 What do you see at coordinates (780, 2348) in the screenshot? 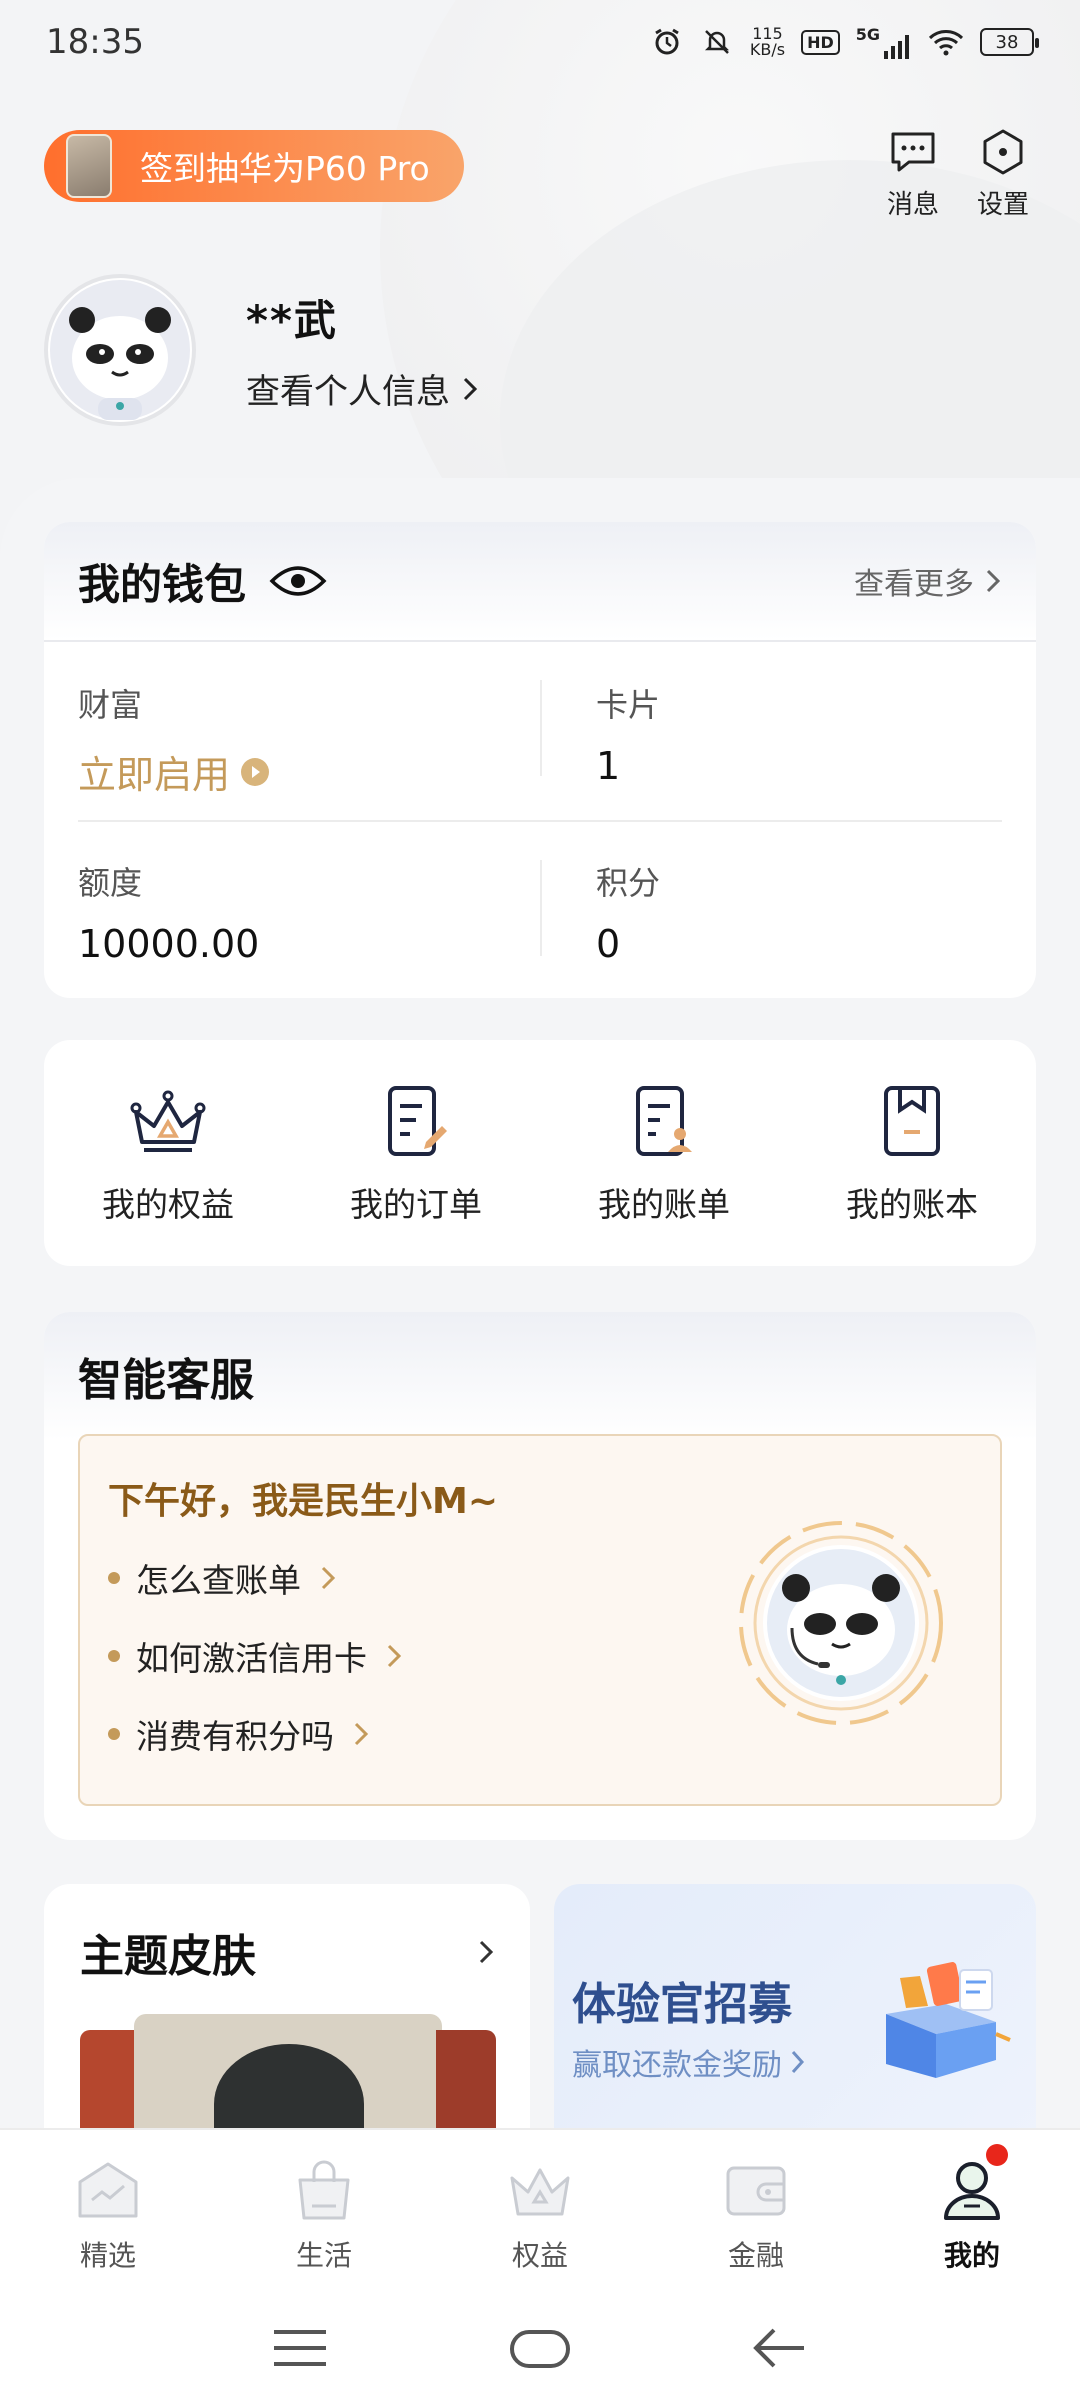
I see `back-icon` at bounding box center [780, 2348].